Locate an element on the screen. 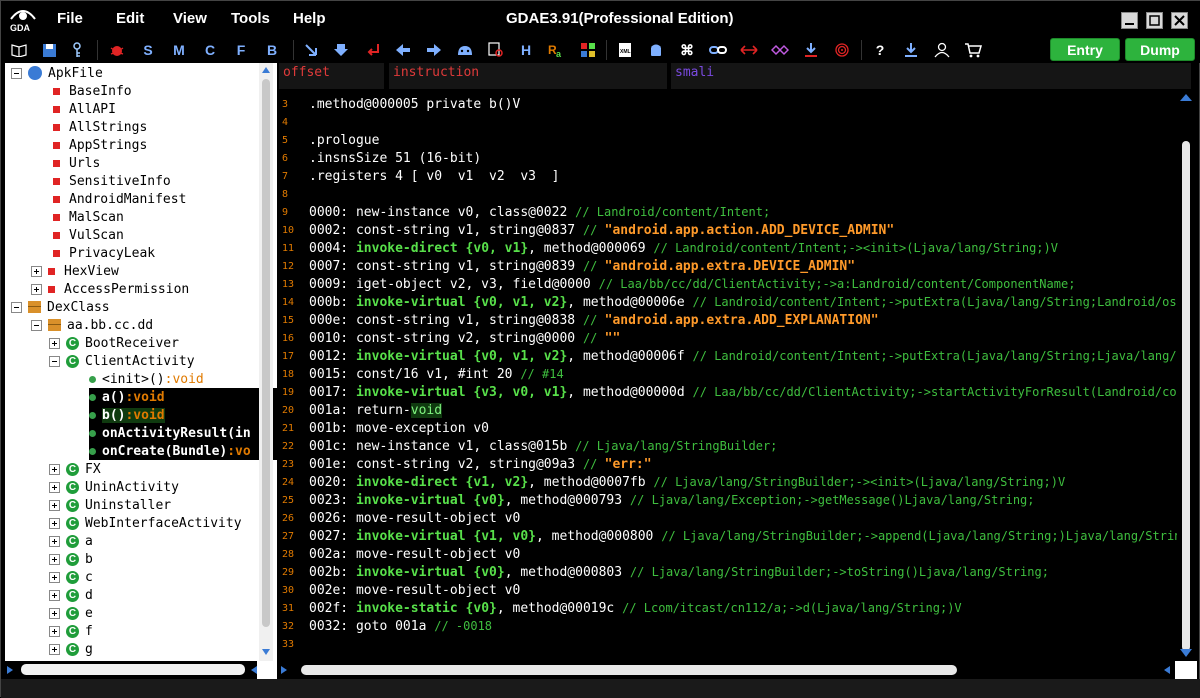 The image size is (1200, 698). code-scroll-up-icon is located at coordinates (1186, 97).